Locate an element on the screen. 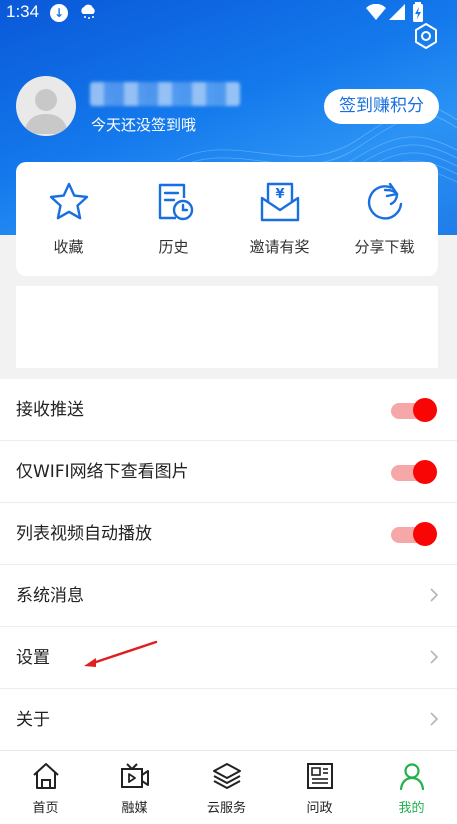  quick-item-label: 邀请有奖 is located at coordinates (279, 247).